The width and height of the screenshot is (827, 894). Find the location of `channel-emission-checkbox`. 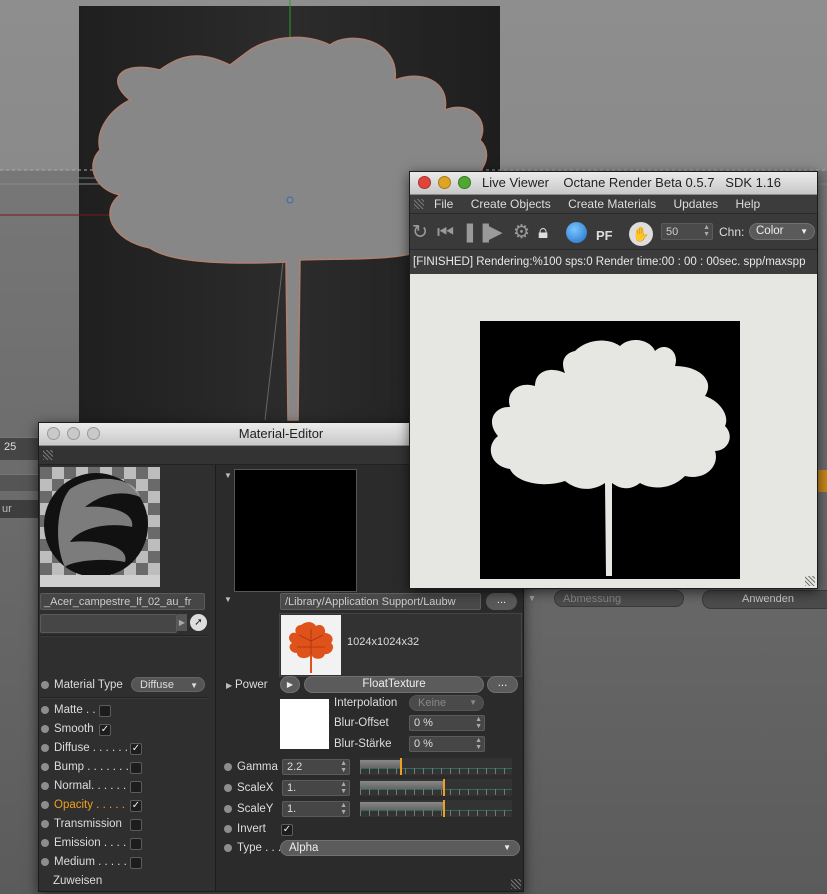

channel-emission-checkbox is located at coordinates (136, 844).